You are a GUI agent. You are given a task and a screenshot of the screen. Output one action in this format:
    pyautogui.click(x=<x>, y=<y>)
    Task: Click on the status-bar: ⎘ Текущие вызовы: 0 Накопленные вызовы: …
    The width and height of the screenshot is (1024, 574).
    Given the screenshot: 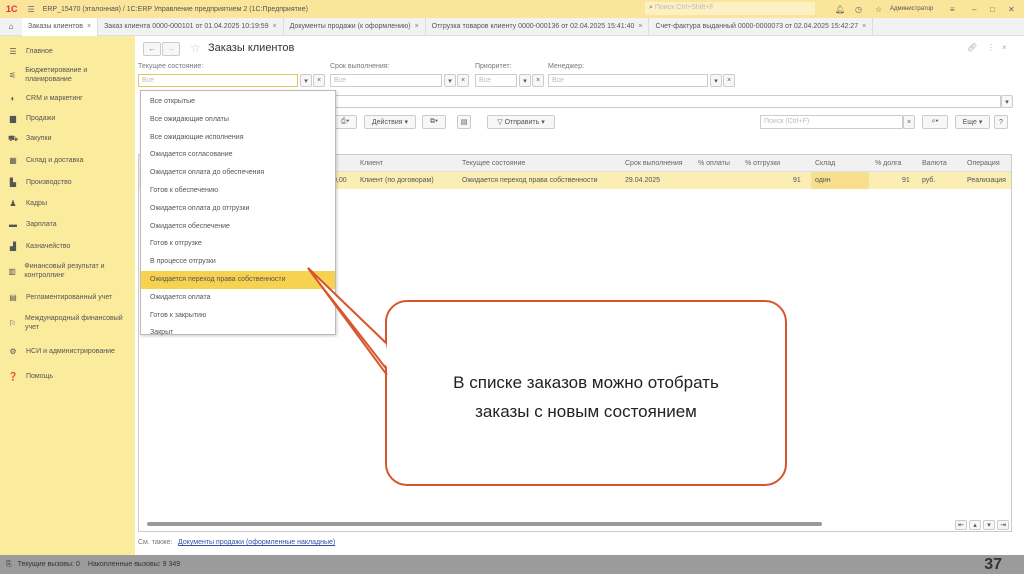 What is the action you would take?
    pyautogui.click(x=512, y=564)
    